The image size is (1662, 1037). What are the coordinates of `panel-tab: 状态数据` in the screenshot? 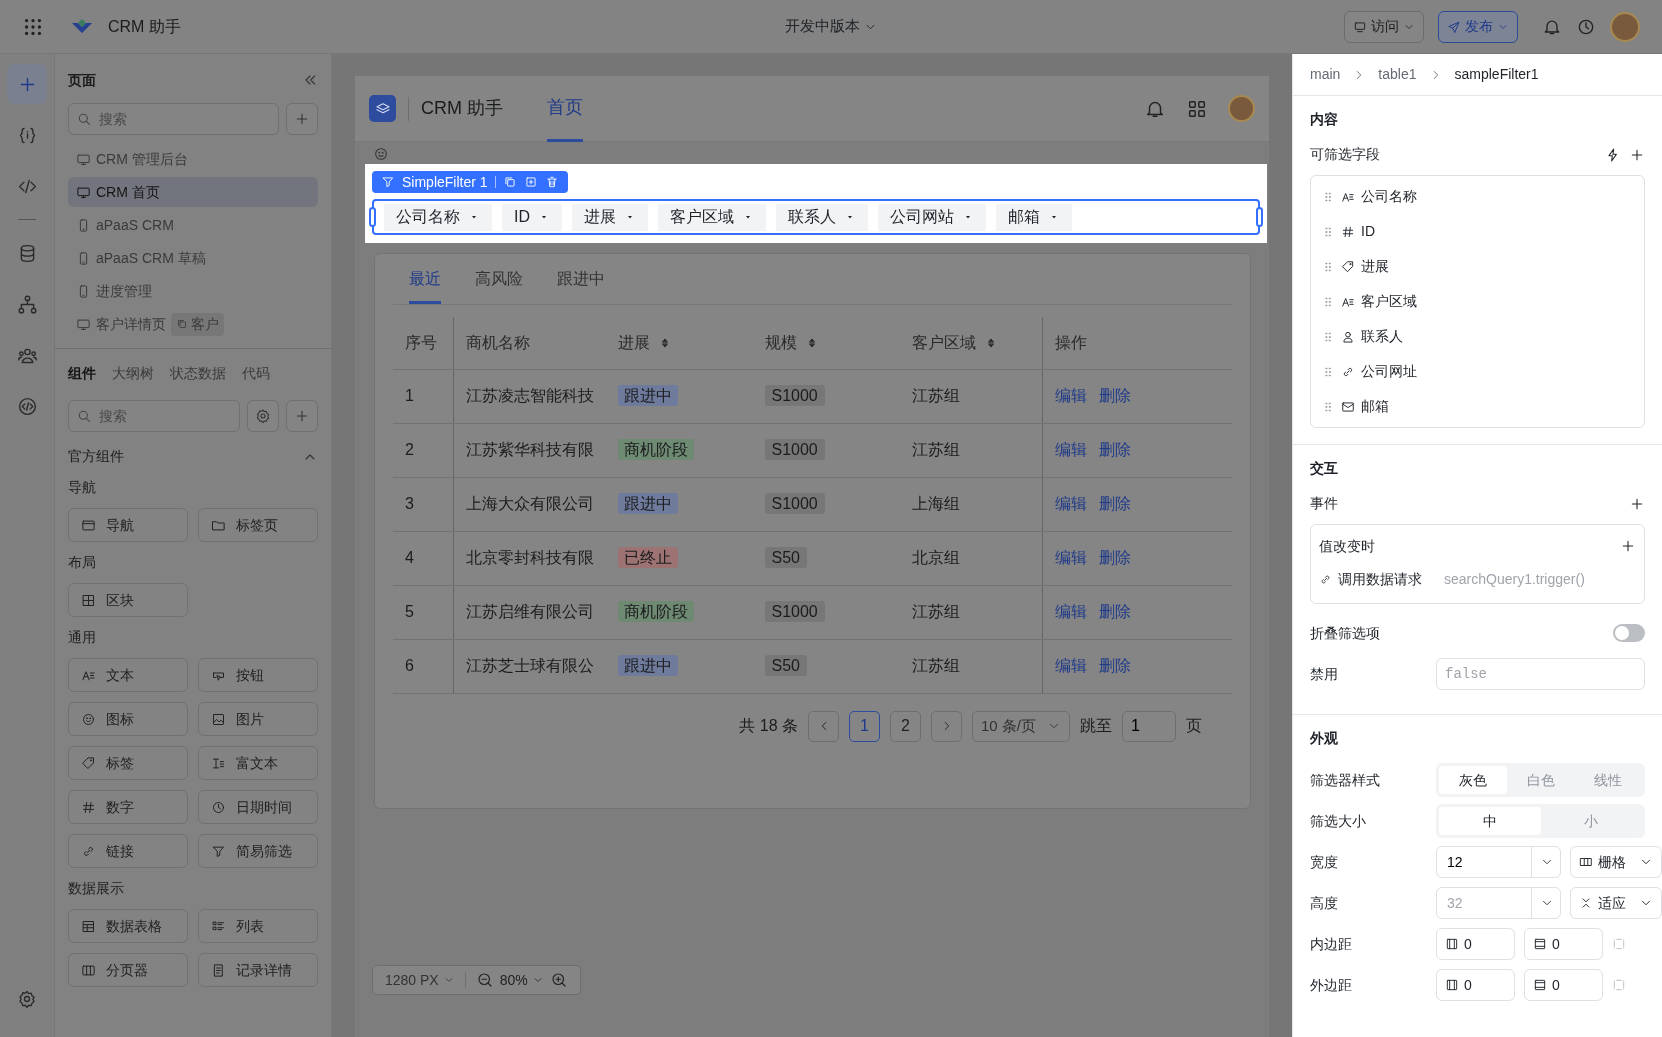 It's located at (198, 373).